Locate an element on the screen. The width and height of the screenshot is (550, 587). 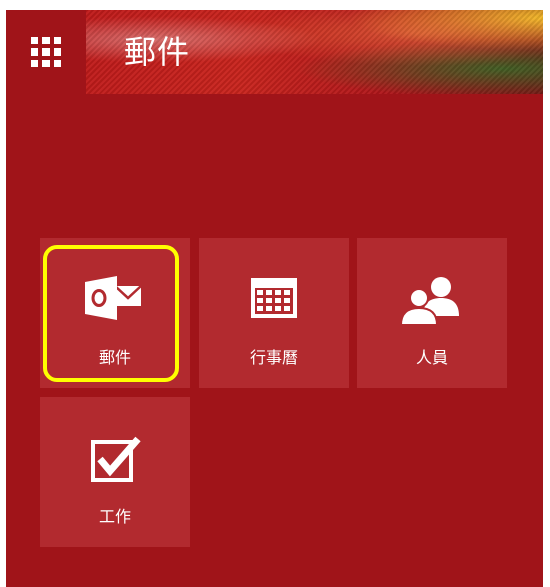
app-launcher-button is located at coordinates (46, 52).